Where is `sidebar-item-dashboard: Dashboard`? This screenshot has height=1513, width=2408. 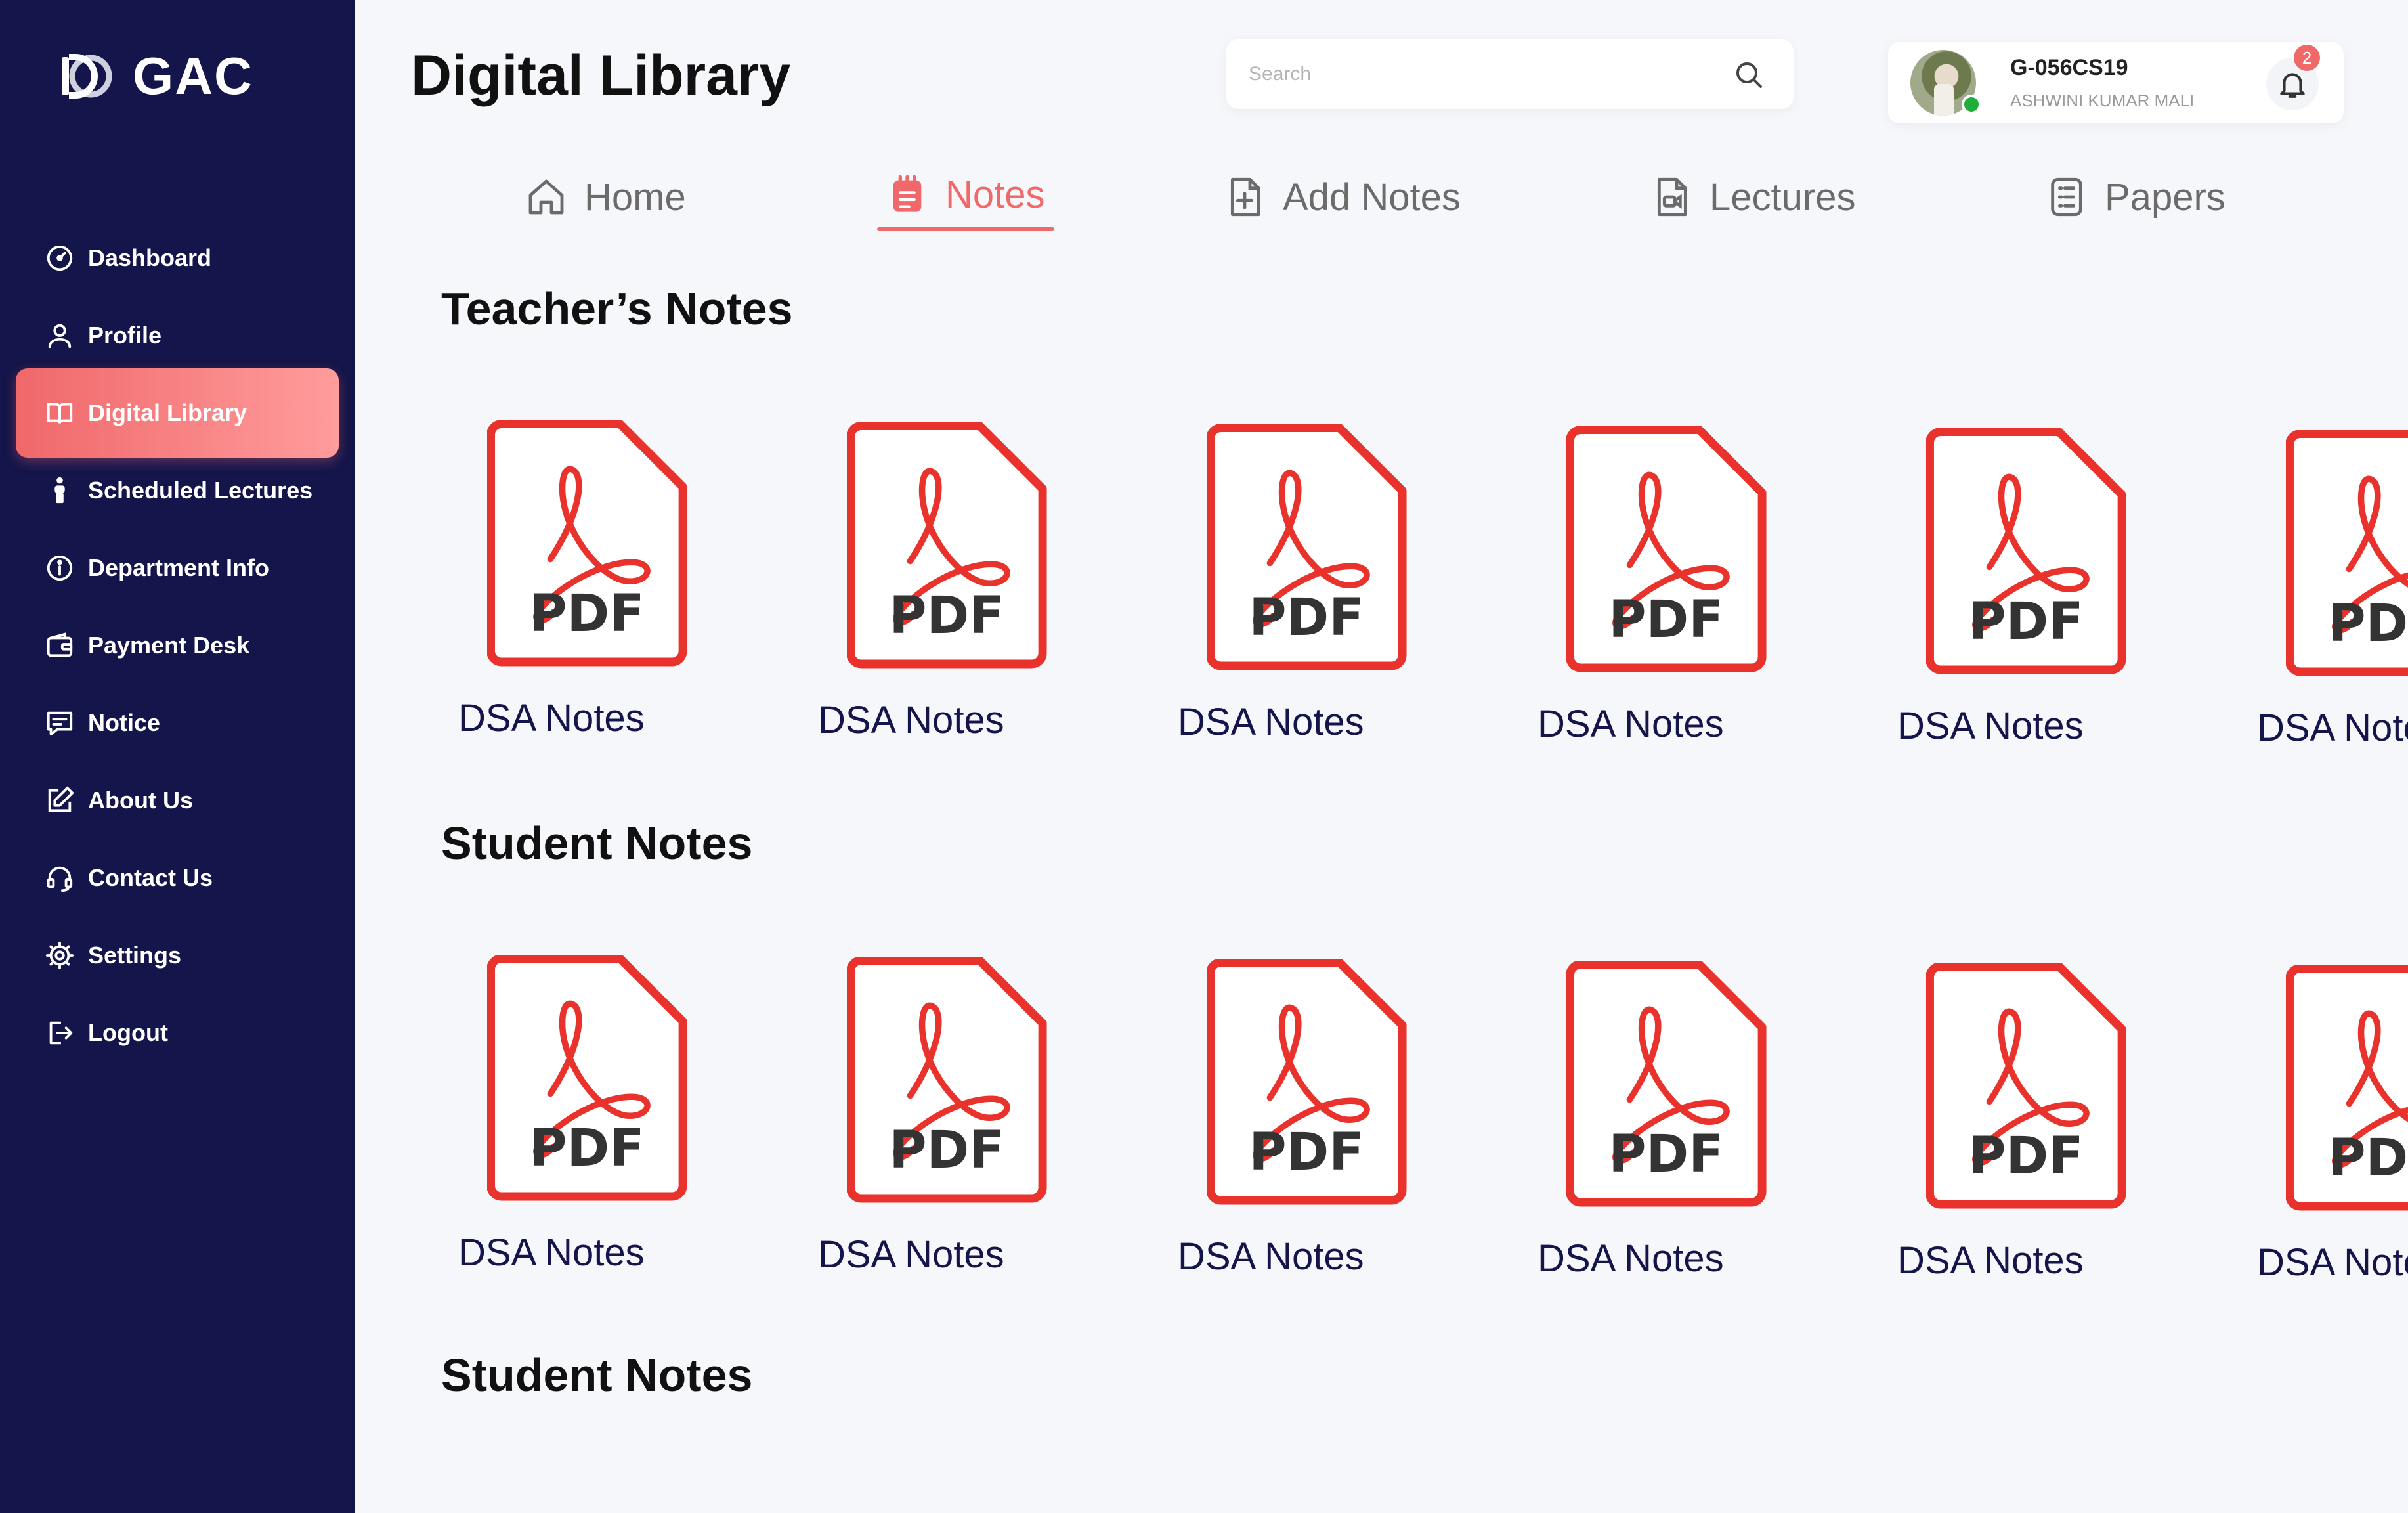 sidebar-item-dashboard: Dashboard is located at coordinates (177, 258).